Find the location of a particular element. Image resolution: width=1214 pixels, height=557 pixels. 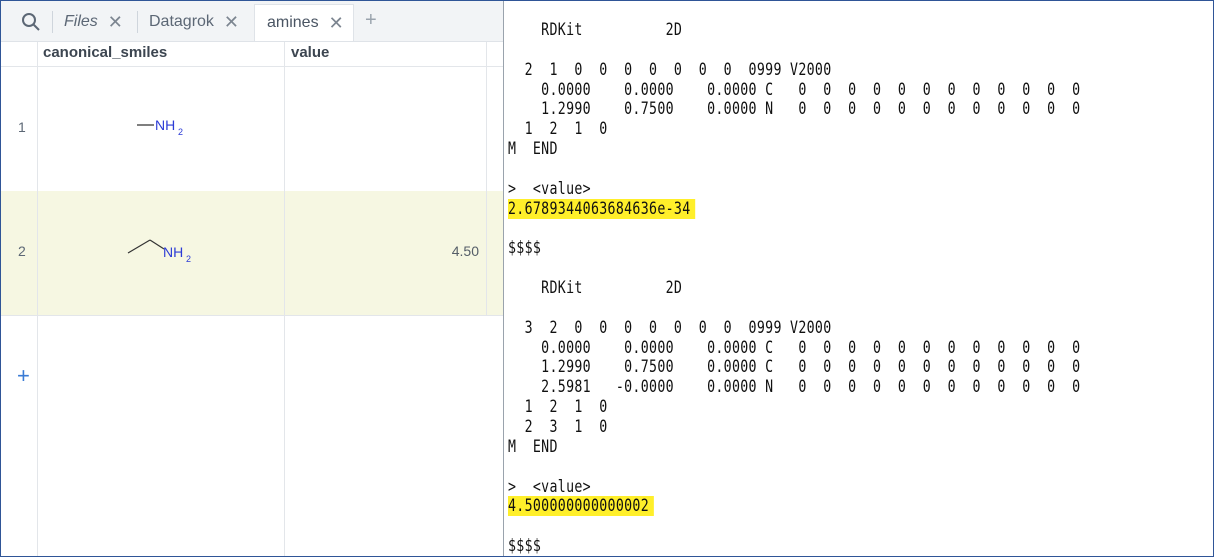

search-icon is located at coordinates (31, 22).